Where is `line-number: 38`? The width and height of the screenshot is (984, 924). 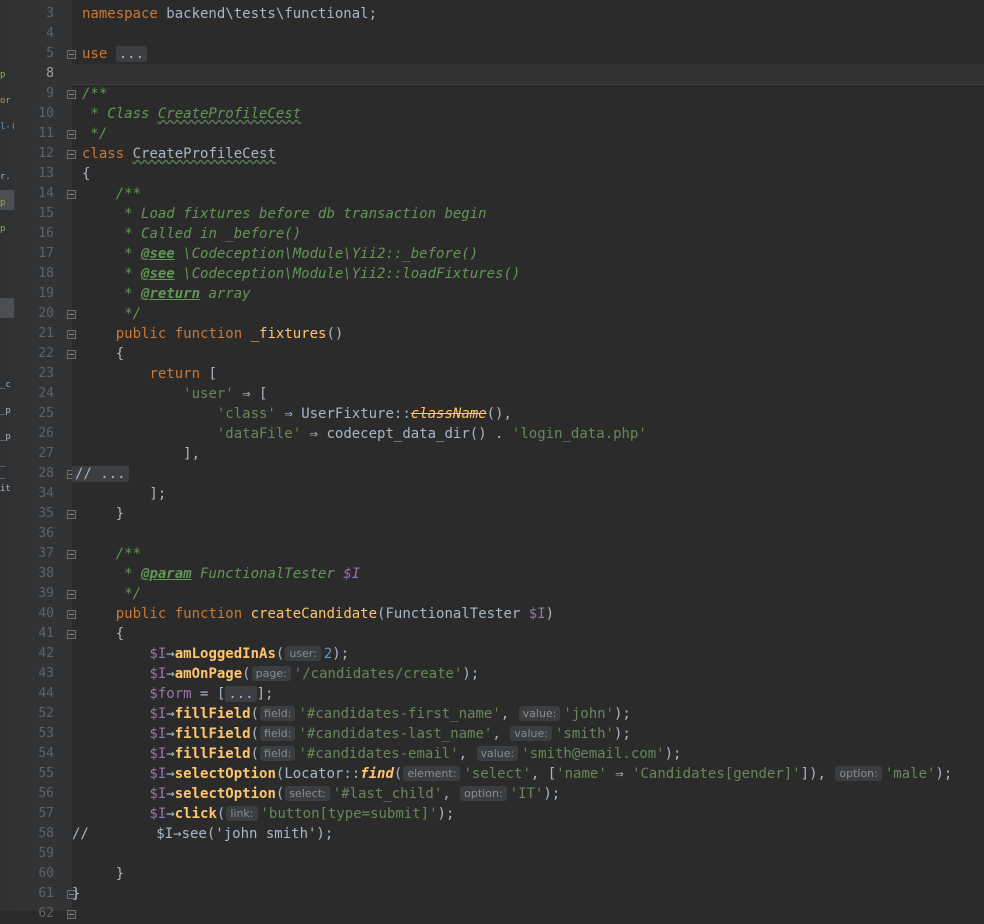 line-number: 38 is located at coordinates (34, 574).